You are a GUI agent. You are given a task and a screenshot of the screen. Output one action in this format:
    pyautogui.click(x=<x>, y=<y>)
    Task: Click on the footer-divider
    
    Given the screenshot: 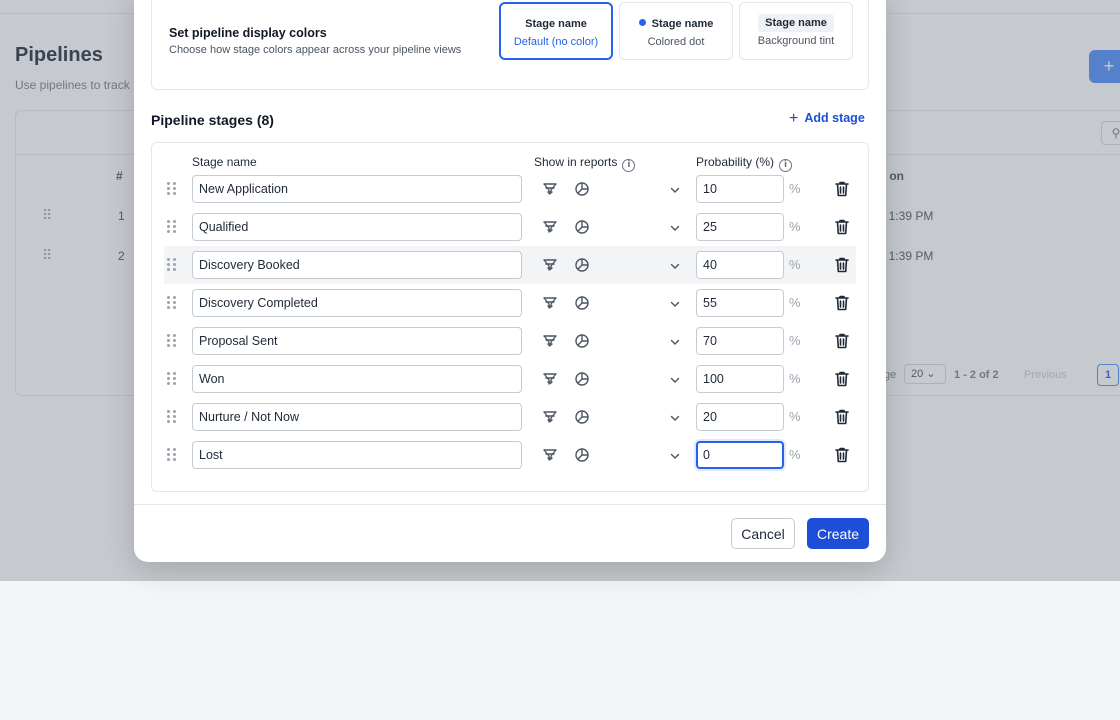 What is the action you would take?
    pyautogui.click(x=510, y=504)
    